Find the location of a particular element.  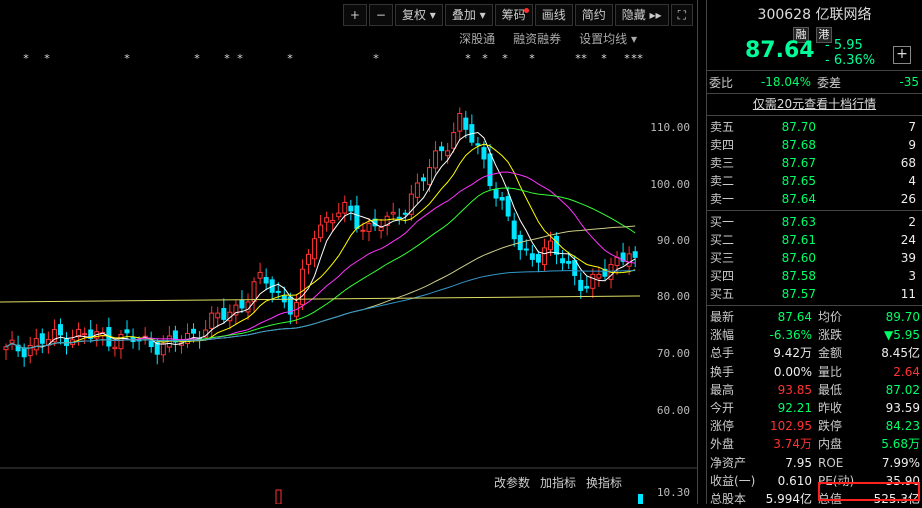

ask-price: 87.67 is located at coordinates (798, 163).